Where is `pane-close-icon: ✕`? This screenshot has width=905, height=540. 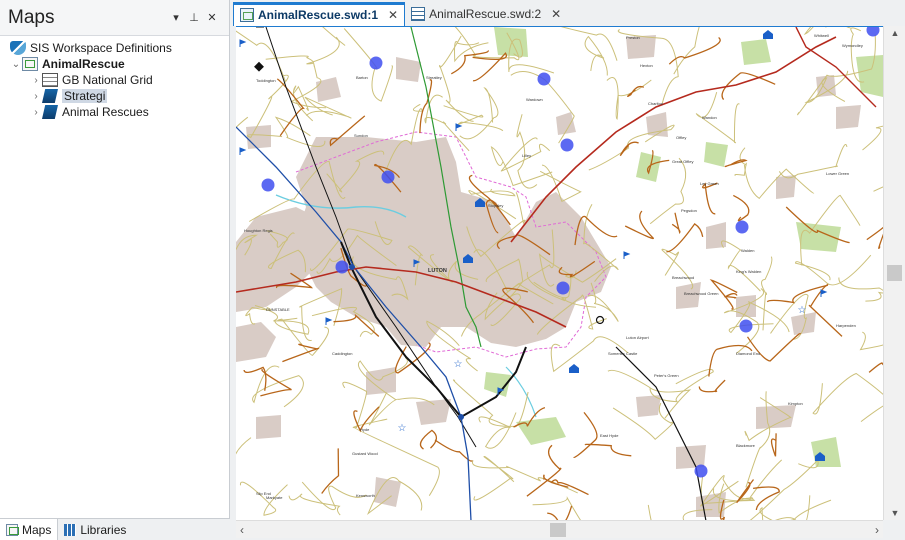 pane-close-icon: ✕ is located at coordinates (212, 17).